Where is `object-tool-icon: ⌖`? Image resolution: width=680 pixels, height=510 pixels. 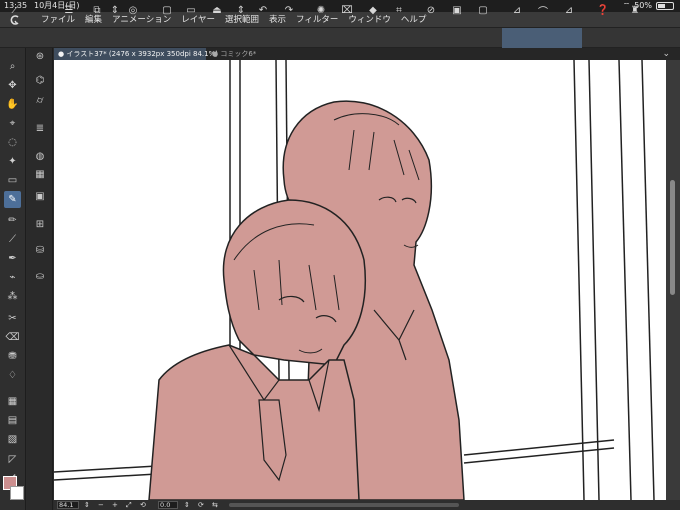 object-tool-icon: ⌖ is located at coordinates (12, 123).